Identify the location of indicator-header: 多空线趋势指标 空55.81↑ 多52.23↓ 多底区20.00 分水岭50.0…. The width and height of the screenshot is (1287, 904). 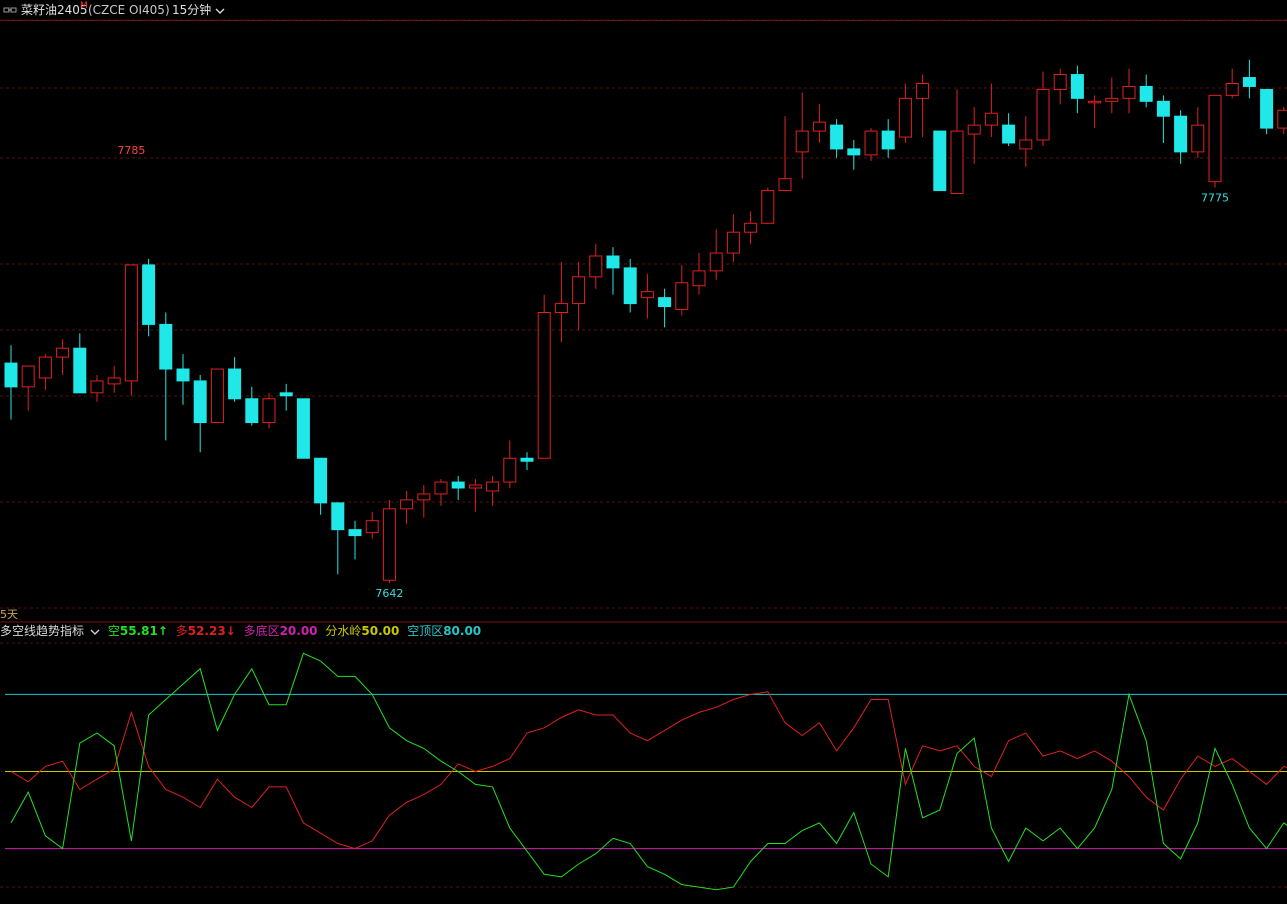
(242, 631).